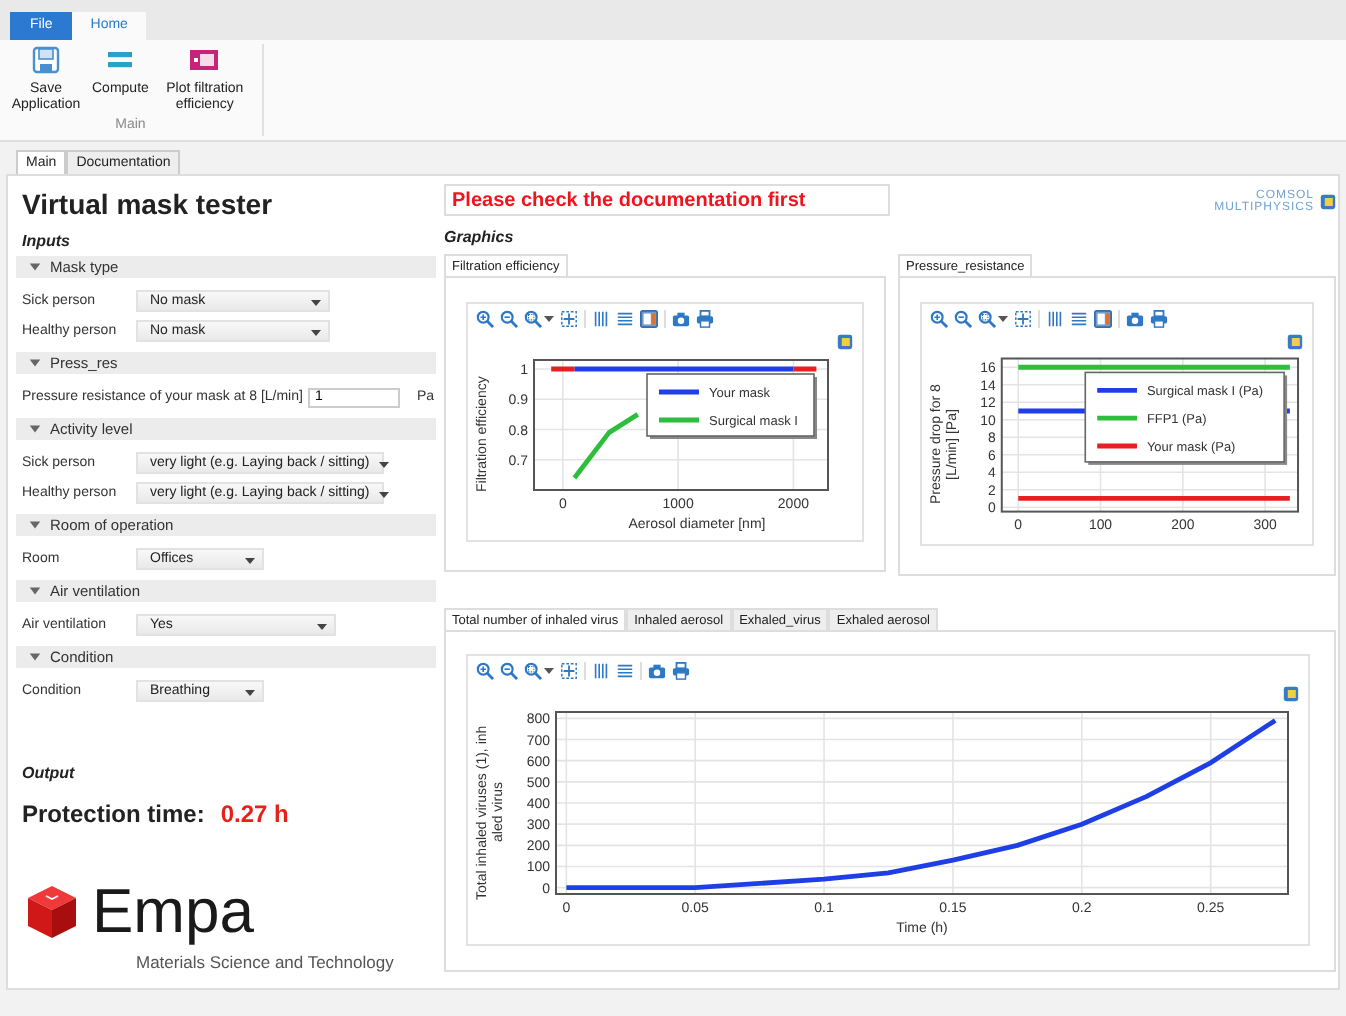 The image size is (1346, 1016). Describe the element at coordinates (49, 773) in the screenshot. I see `section-heading: Output` at that location.